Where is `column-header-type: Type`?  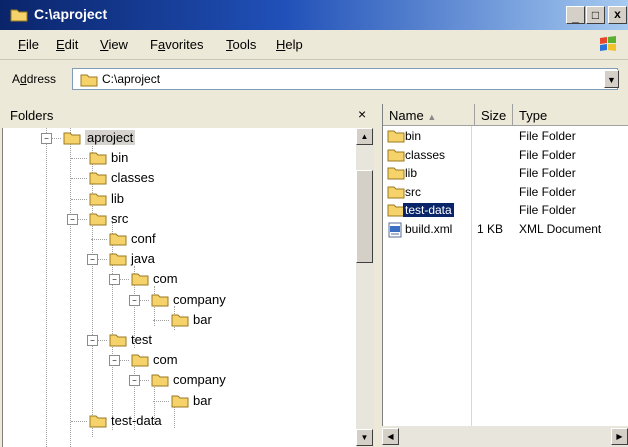 column-header-type: Type is located at coordinates (570, 115).